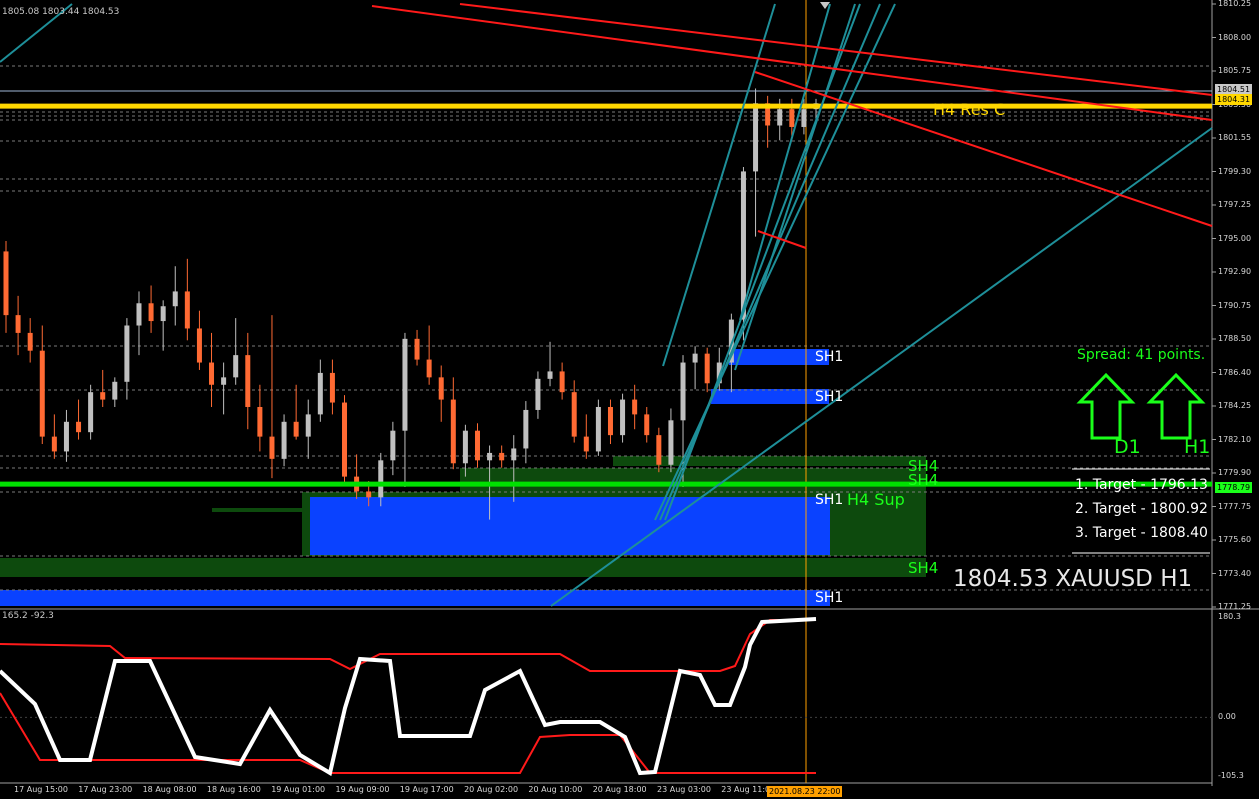 This screenshot has width=1259, height=799. Describe the element at coordinates (1235, 271) in the screenshot. I see `price-tick-label: 1792.90` at that location.